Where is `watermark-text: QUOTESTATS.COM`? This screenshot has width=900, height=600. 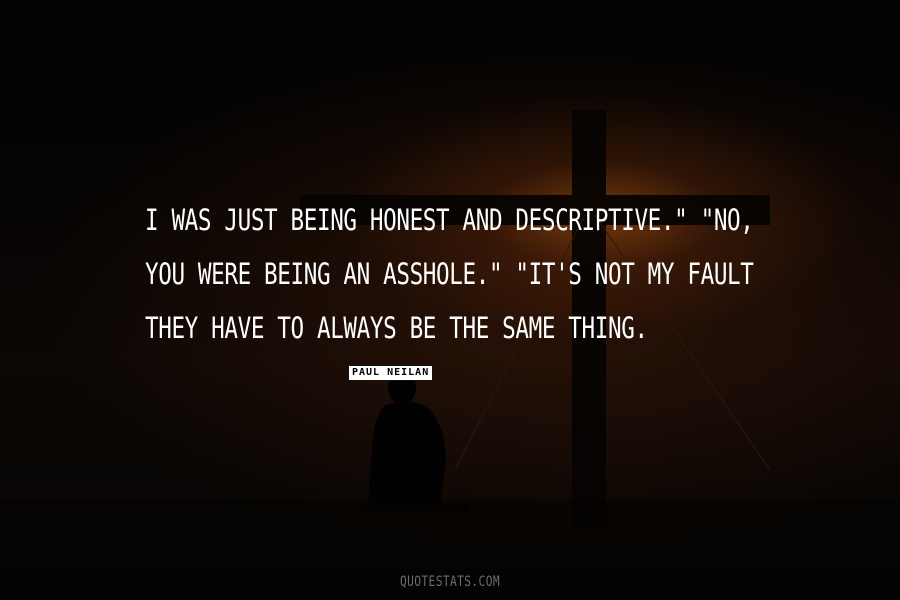 watermark-text: QUOTESTATS.COM is located at coordinates (450, 582).